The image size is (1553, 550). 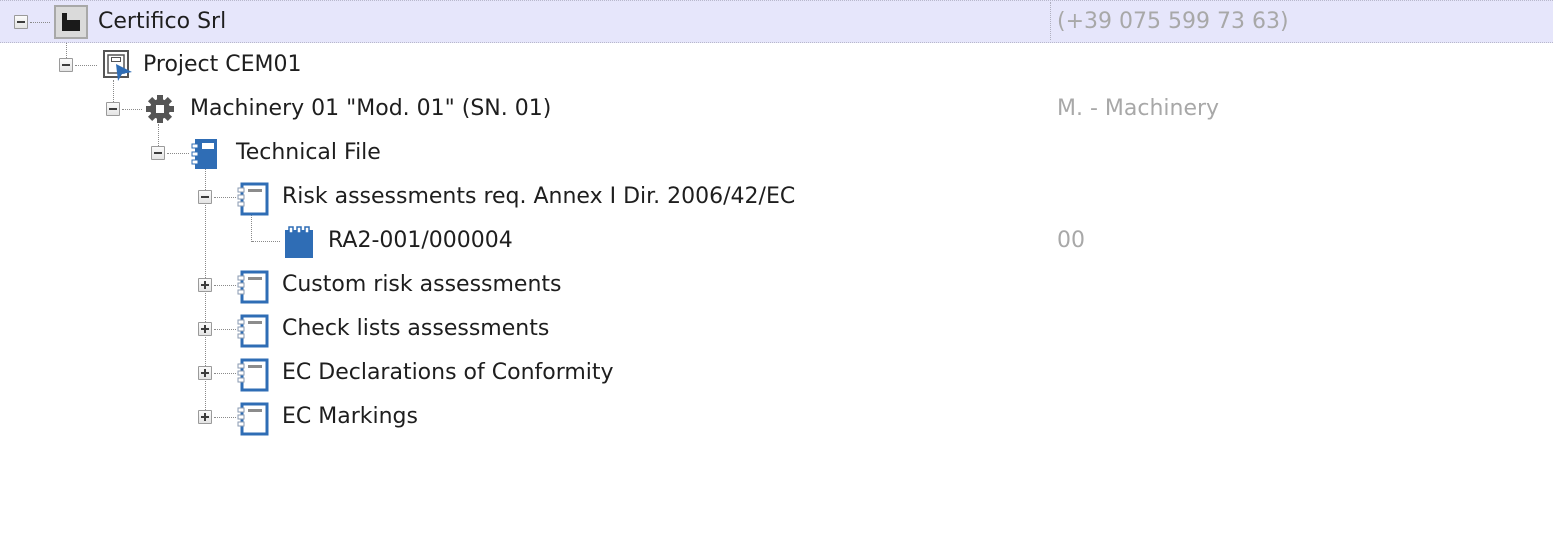 I want to click on tree-node-company: Certifico Srl (+39 075 599 73 63), so click(x=776, y=21).